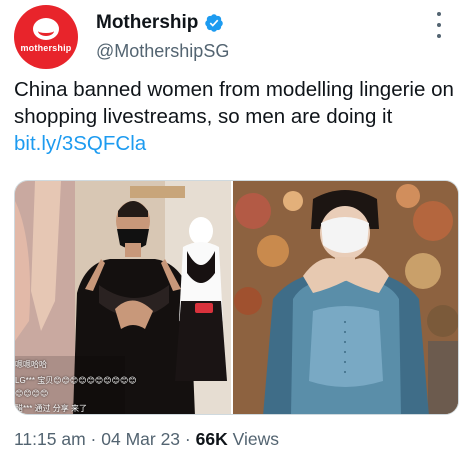  I want to click on verified-badge-icon, so click(214, 23).